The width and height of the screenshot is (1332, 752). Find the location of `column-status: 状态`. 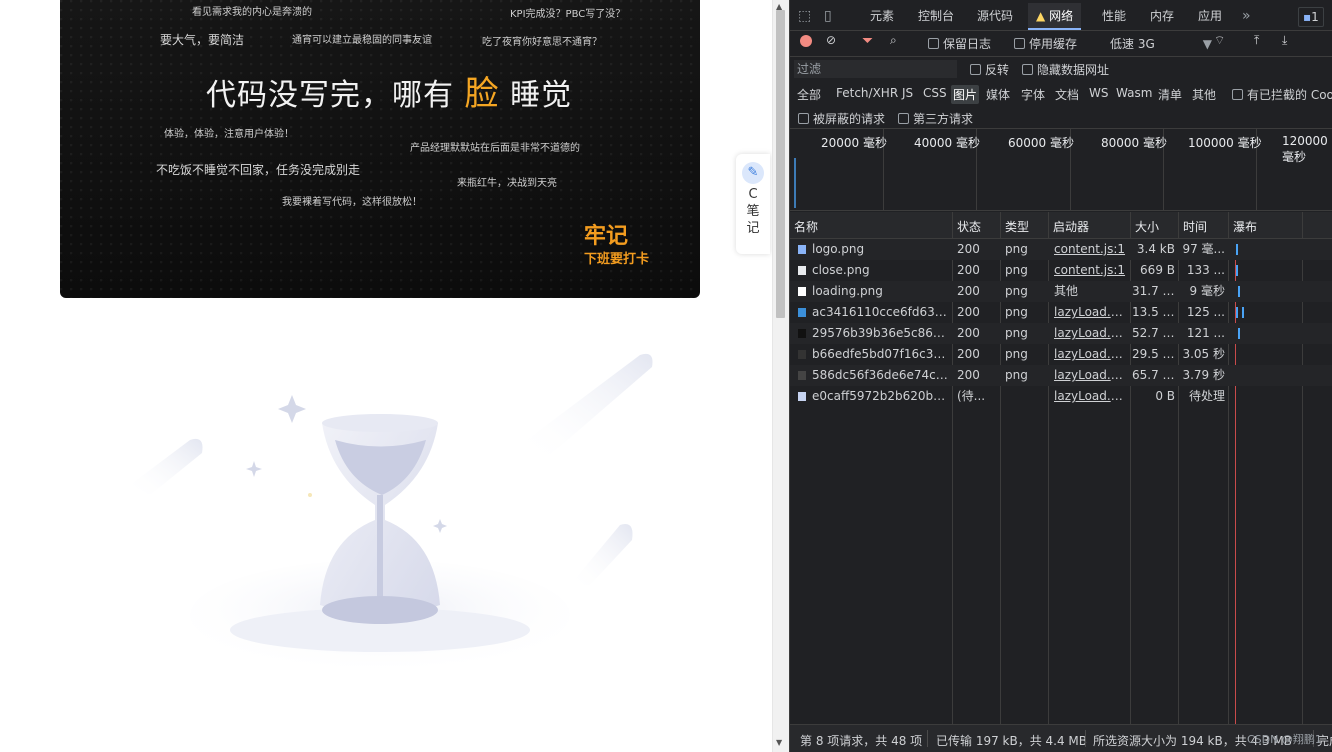

column-status: 状态 is located at coordinates (969, 226).